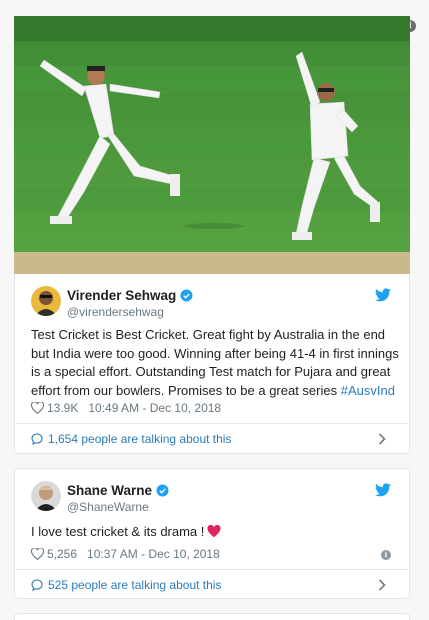 The height and width of the screenshot is (620, 429). What do you see at coordinates (134, 585) in the screenshot?
I see `talking-text: 525 people are talking about this` at bounding box center [134, 585].